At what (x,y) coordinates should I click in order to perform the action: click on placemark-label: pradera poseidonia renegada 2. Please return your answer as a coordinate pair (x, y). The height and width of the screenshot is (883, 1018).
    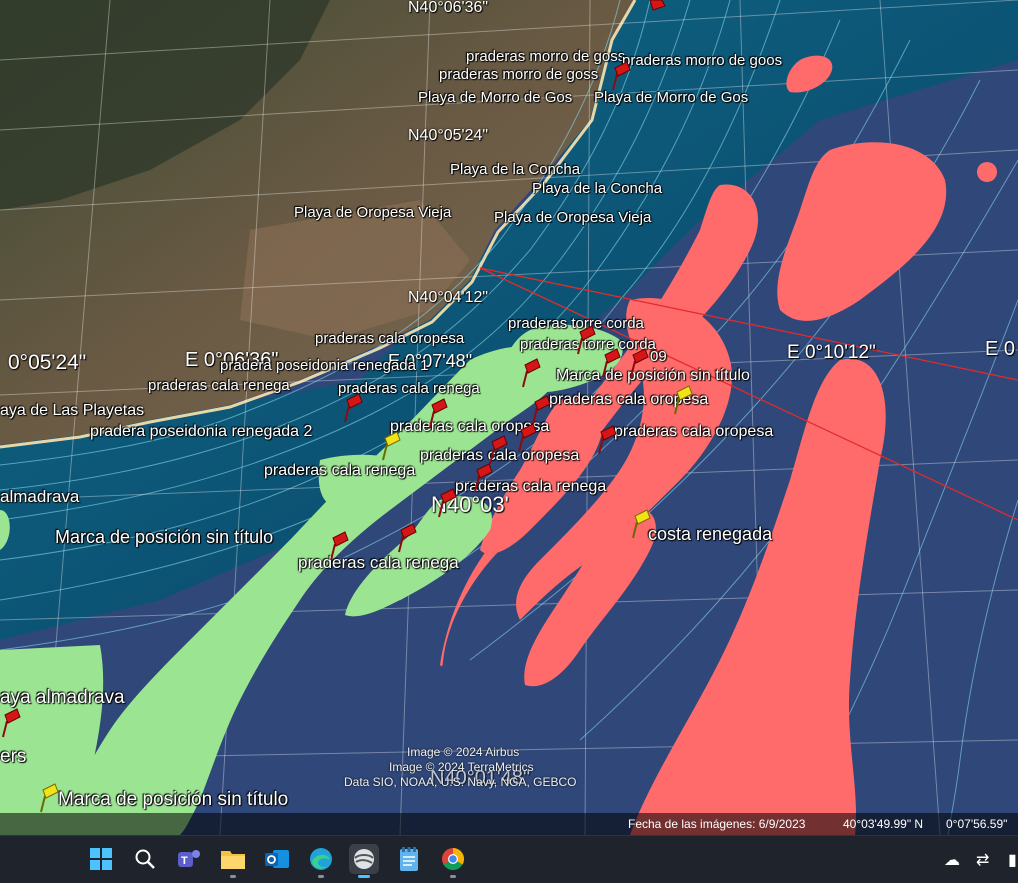
    Looking at the image, I should click on (201, 432).